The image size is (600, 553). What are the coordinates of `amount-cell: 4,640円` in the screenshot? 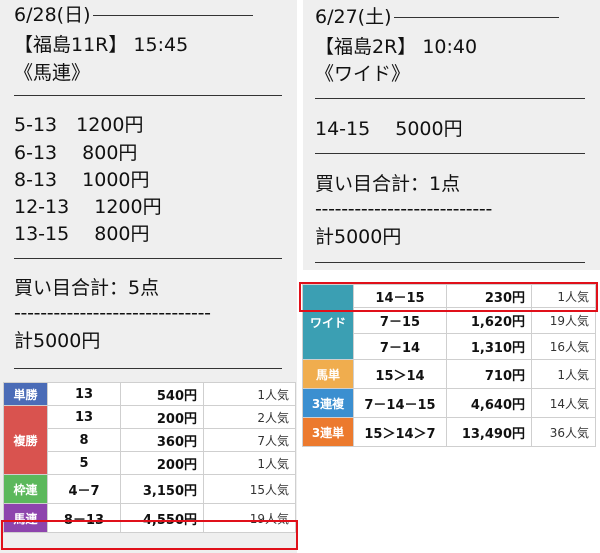 It's located at (489, 403).